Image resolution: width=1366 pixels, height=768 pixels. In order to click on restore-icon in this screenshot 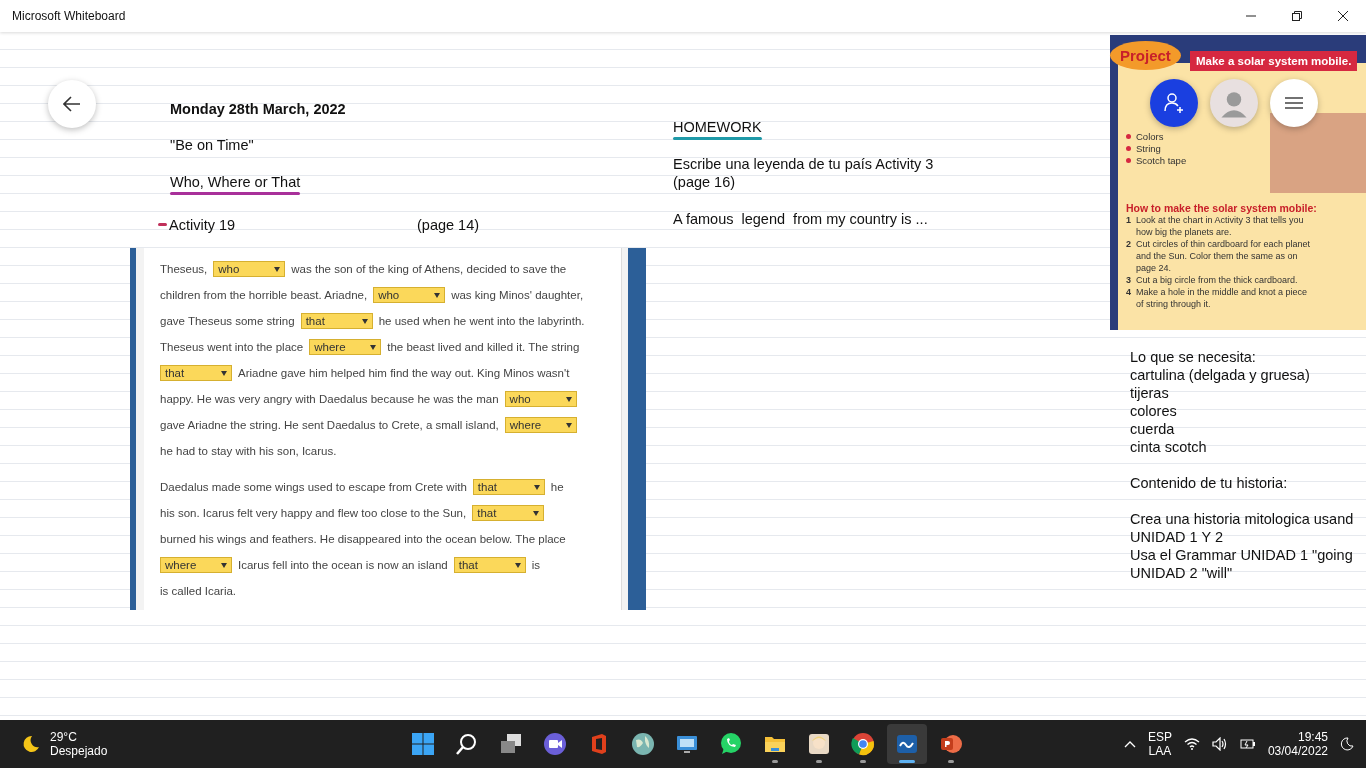, I will do `click(1297, 16)`.